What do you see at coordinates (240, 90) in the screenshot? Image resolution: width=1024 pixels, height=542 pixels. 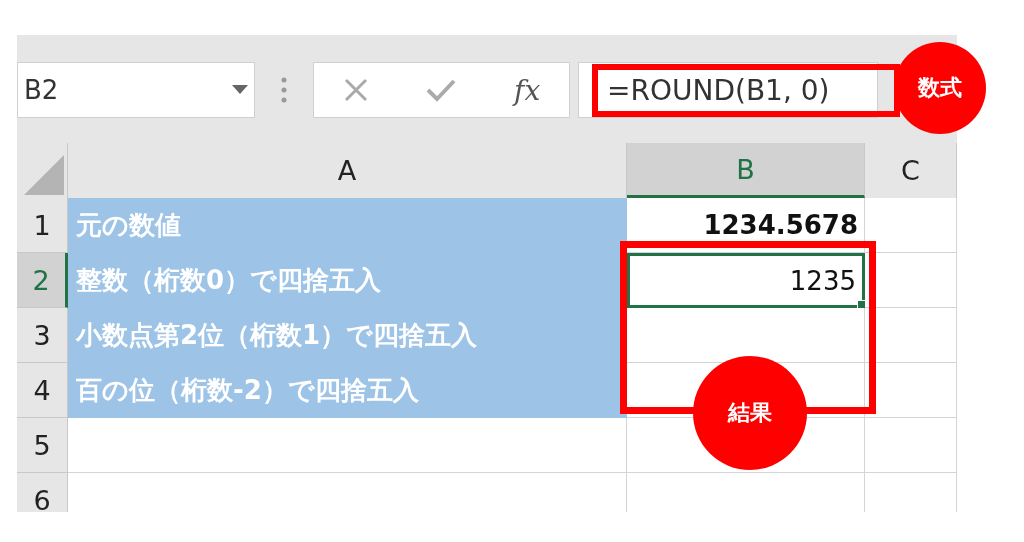 I see `caret-icon` at bounding box center [240, 90].